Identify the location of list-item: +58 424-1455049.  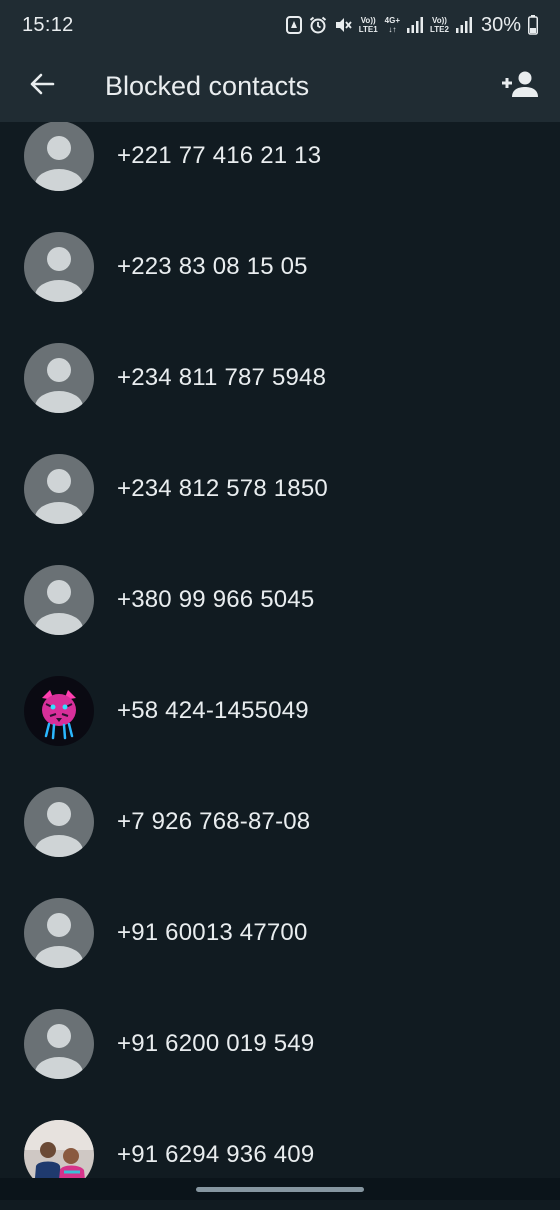
(280, 710).